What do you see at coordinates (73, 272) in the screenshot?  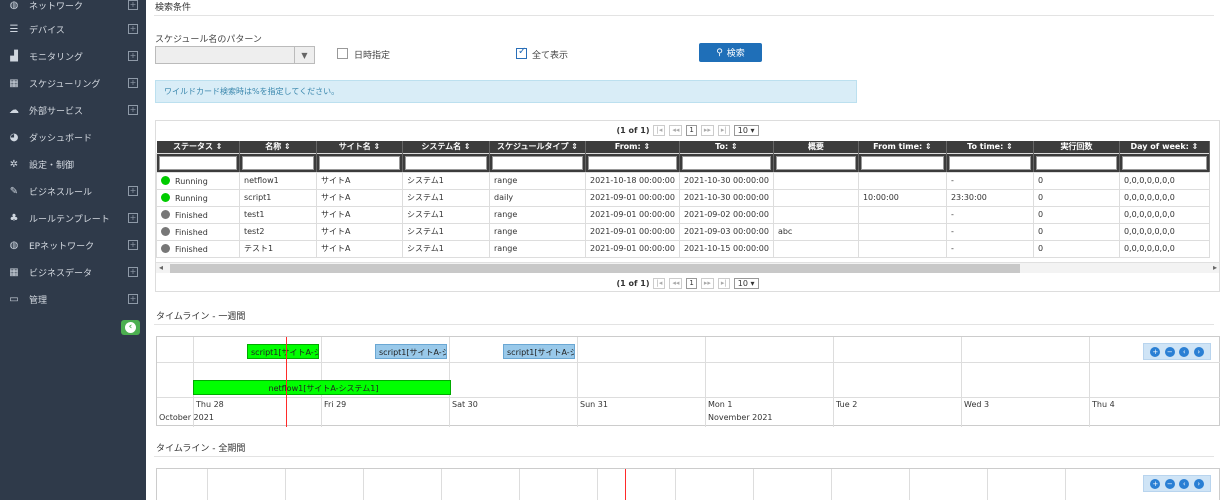 I see `sidebar-item-business-data: ▦ ビジネスデータ +` at bounding box center [73, 272].